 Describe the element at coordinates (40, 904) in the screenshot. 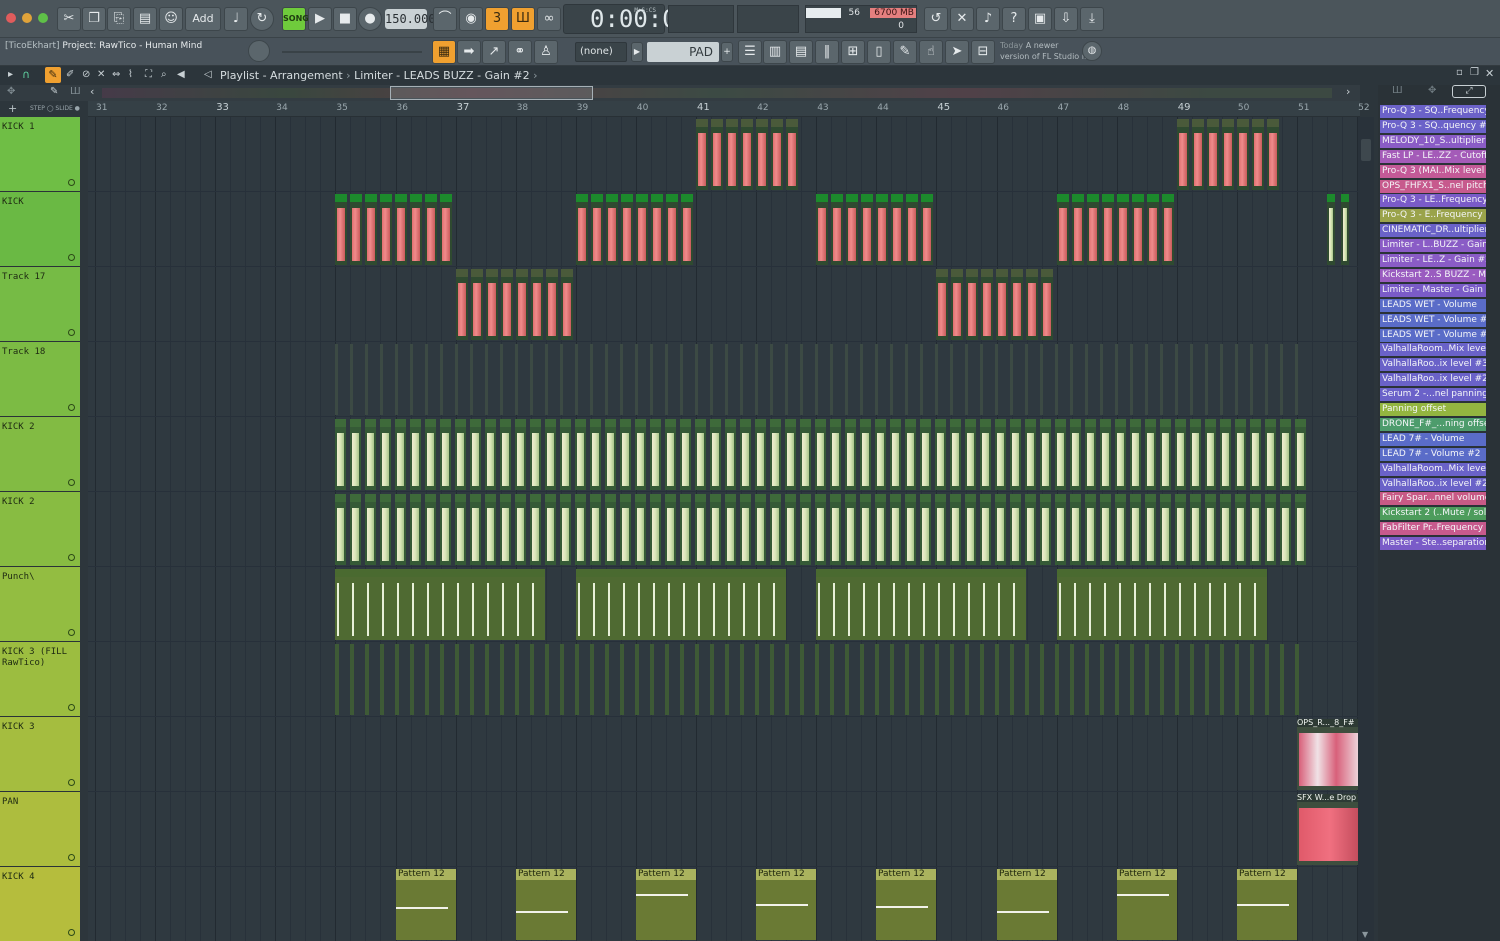

I see `track-header: KICK 4` at that location.